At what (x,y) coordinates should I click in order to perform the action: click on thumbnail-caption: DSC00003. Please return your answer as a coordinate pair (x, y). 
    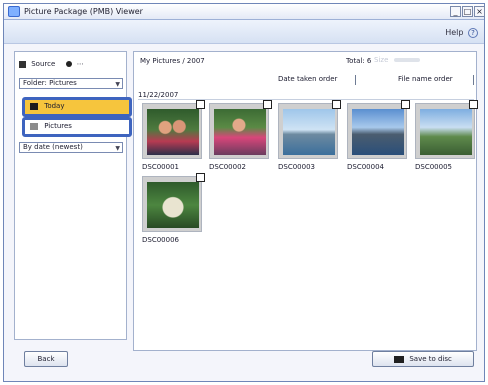
    Looking at the image, I should click on (296, 167).